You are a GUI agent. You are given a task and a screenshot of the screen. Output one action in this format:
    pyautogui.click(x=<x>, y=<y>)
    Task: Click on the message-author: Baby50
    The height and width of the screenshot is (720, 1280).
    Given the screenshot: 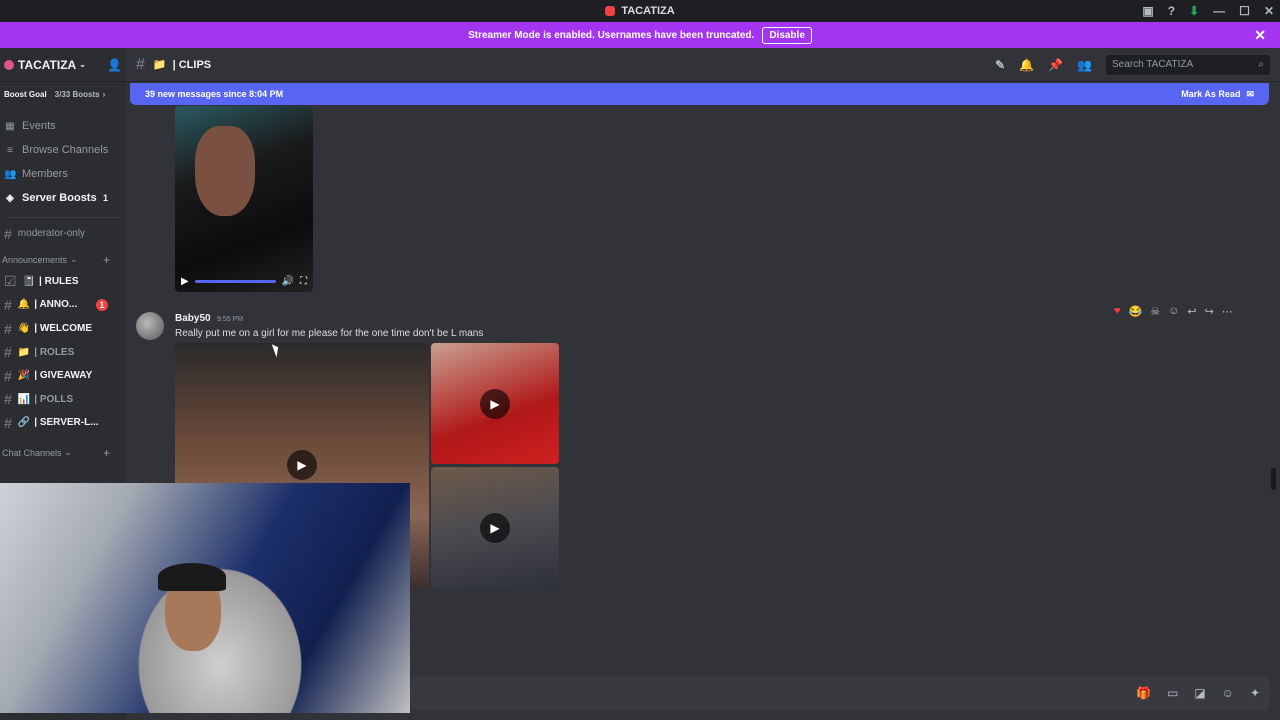 What is the action you would take?
    pyautogui.click(x=193, y=318)
    